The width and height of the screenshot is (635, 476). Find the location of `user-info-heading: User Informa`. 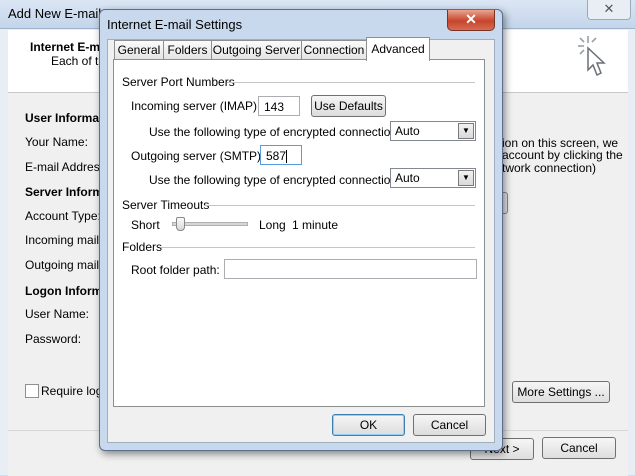

user-info-heading: User Informa is located at coordinates (62, 118).